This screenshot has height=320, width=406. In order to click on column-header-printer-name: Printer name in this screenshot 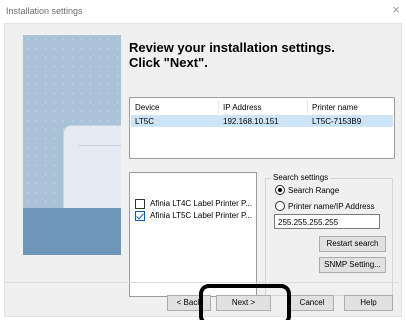, I will do `click(335, 107)`.